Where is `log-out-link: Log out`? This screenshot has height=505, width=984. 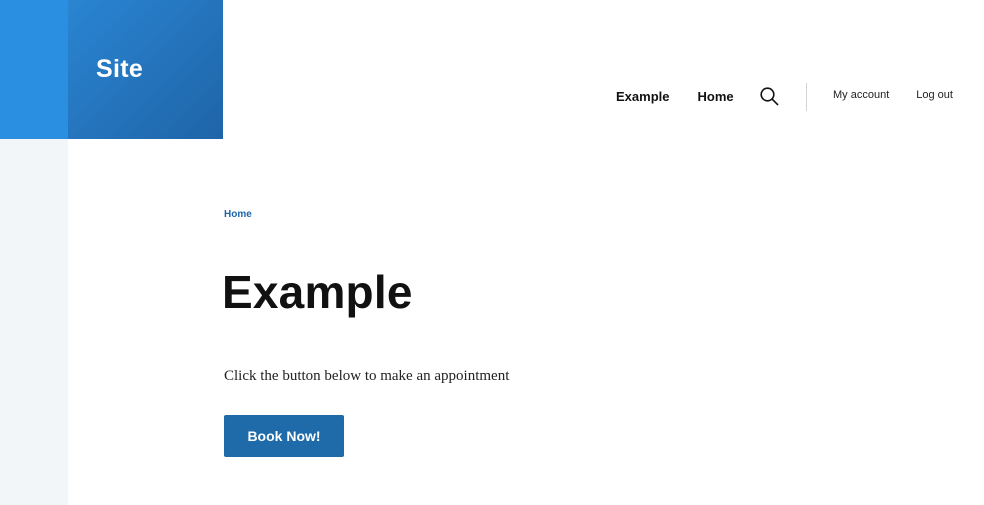
log-out-link: Log out is located at coordinates (934, 95).